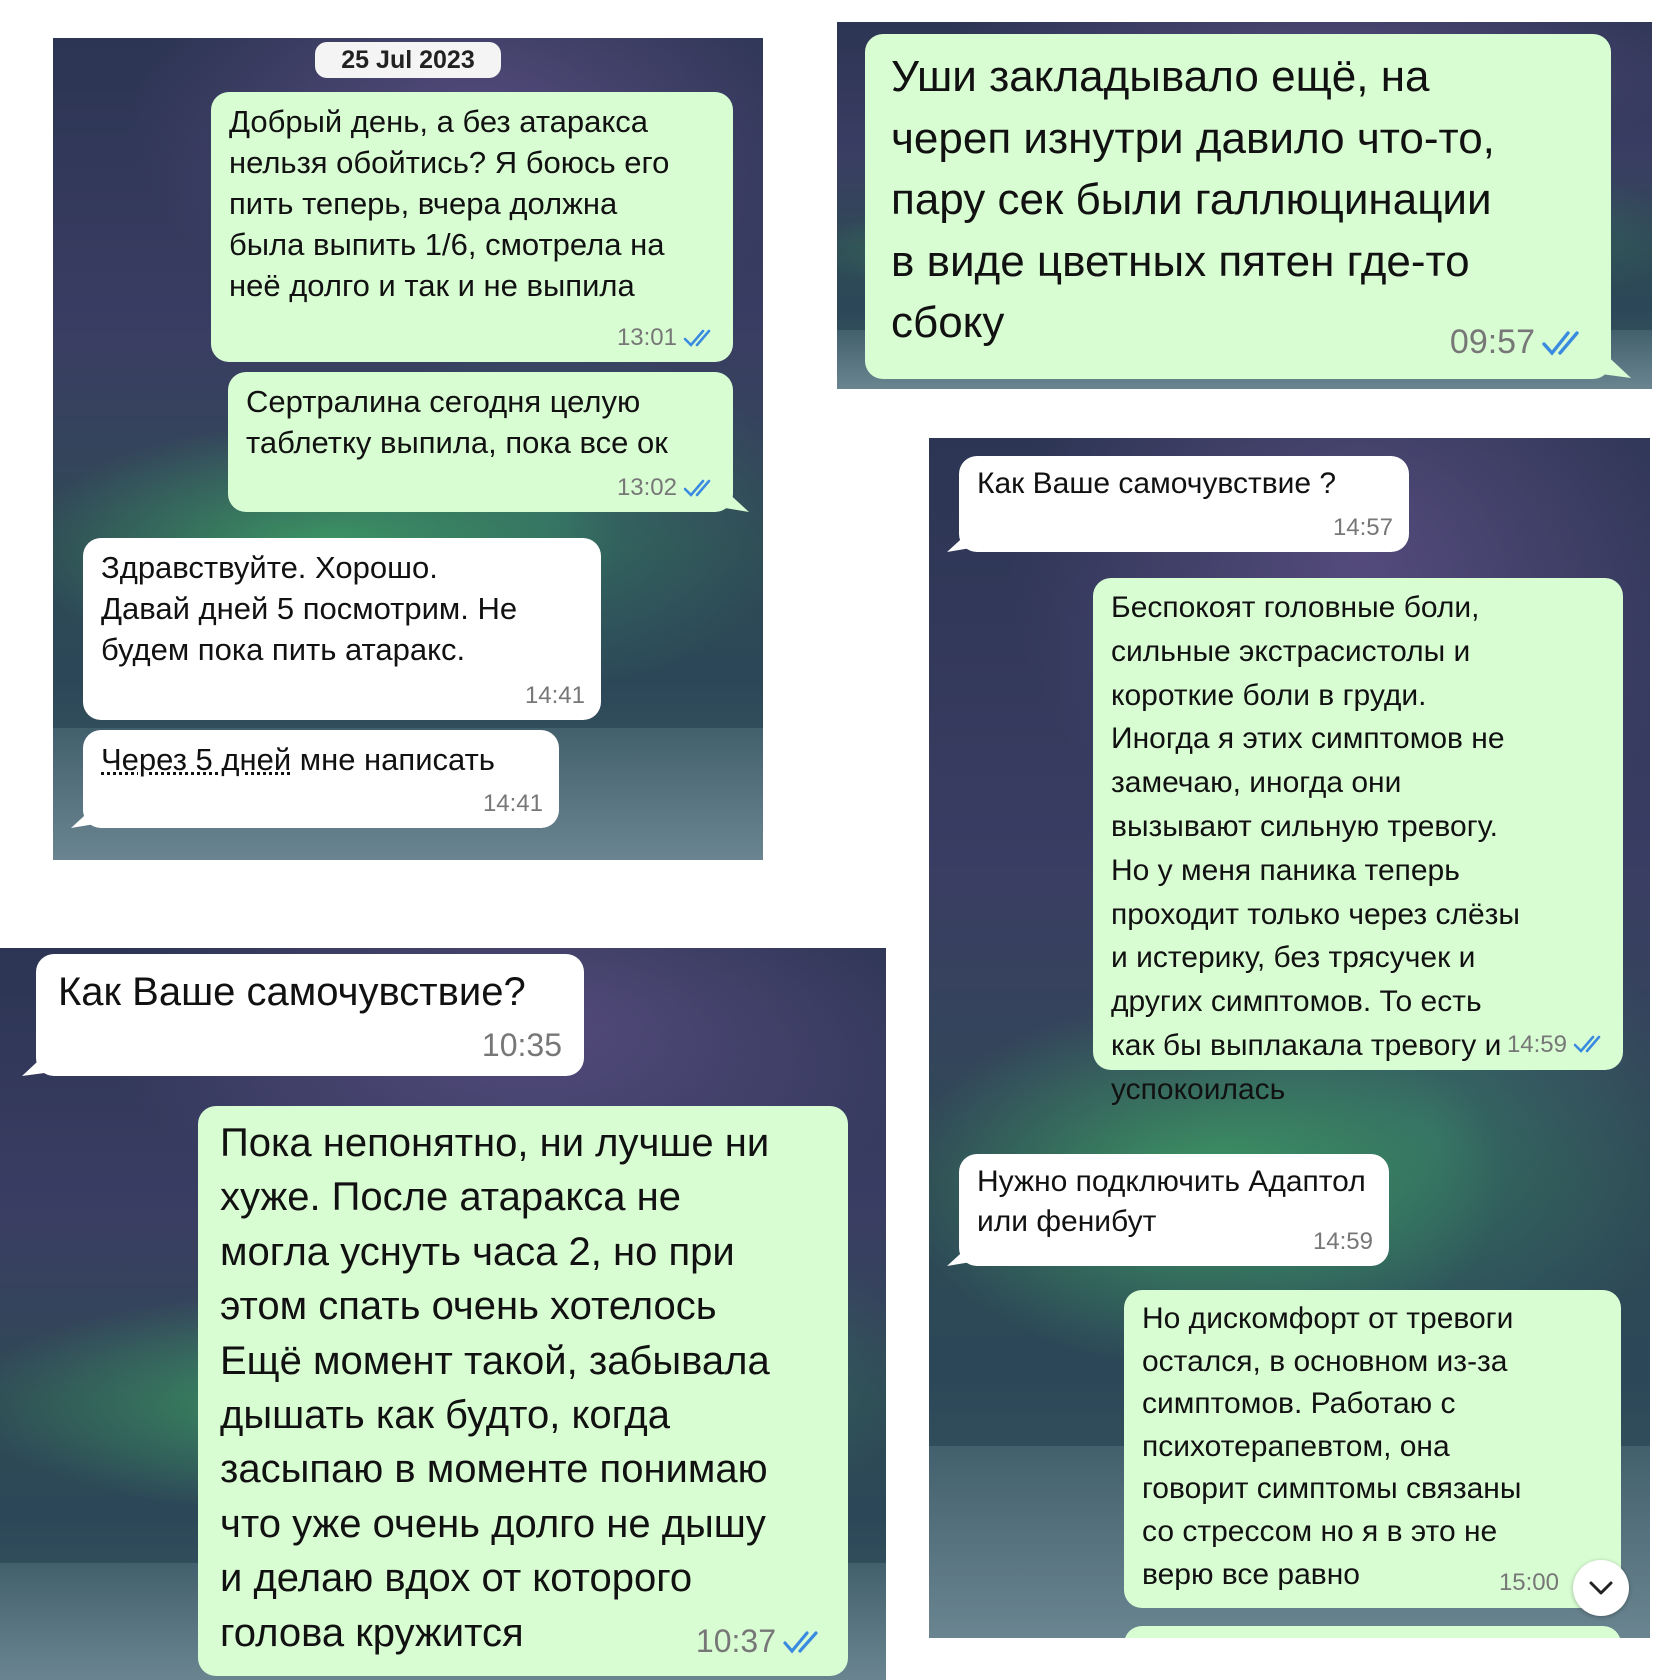 This screenshot has width=1680, height=1680. What do you see at coordinates (1372, 1632) in the screenshot?
I see `message-bubble-outgoing-partial` at bounding box center [1372, 1632].